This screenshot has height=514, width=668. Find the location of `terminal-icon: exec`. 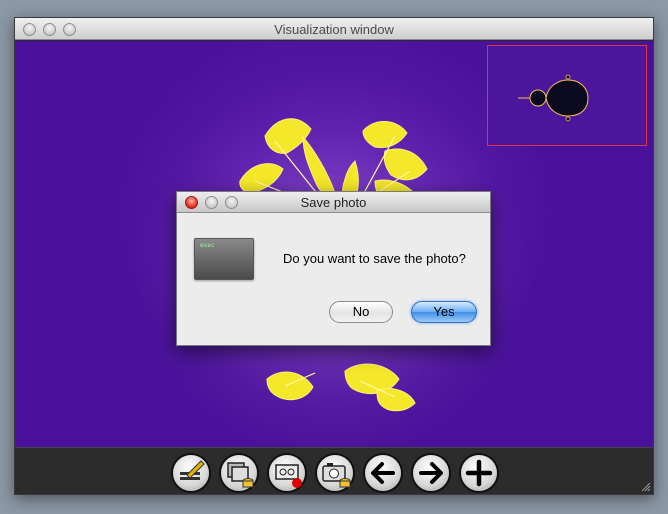

terminal-icon: exec is located at coordinates (224, 259).